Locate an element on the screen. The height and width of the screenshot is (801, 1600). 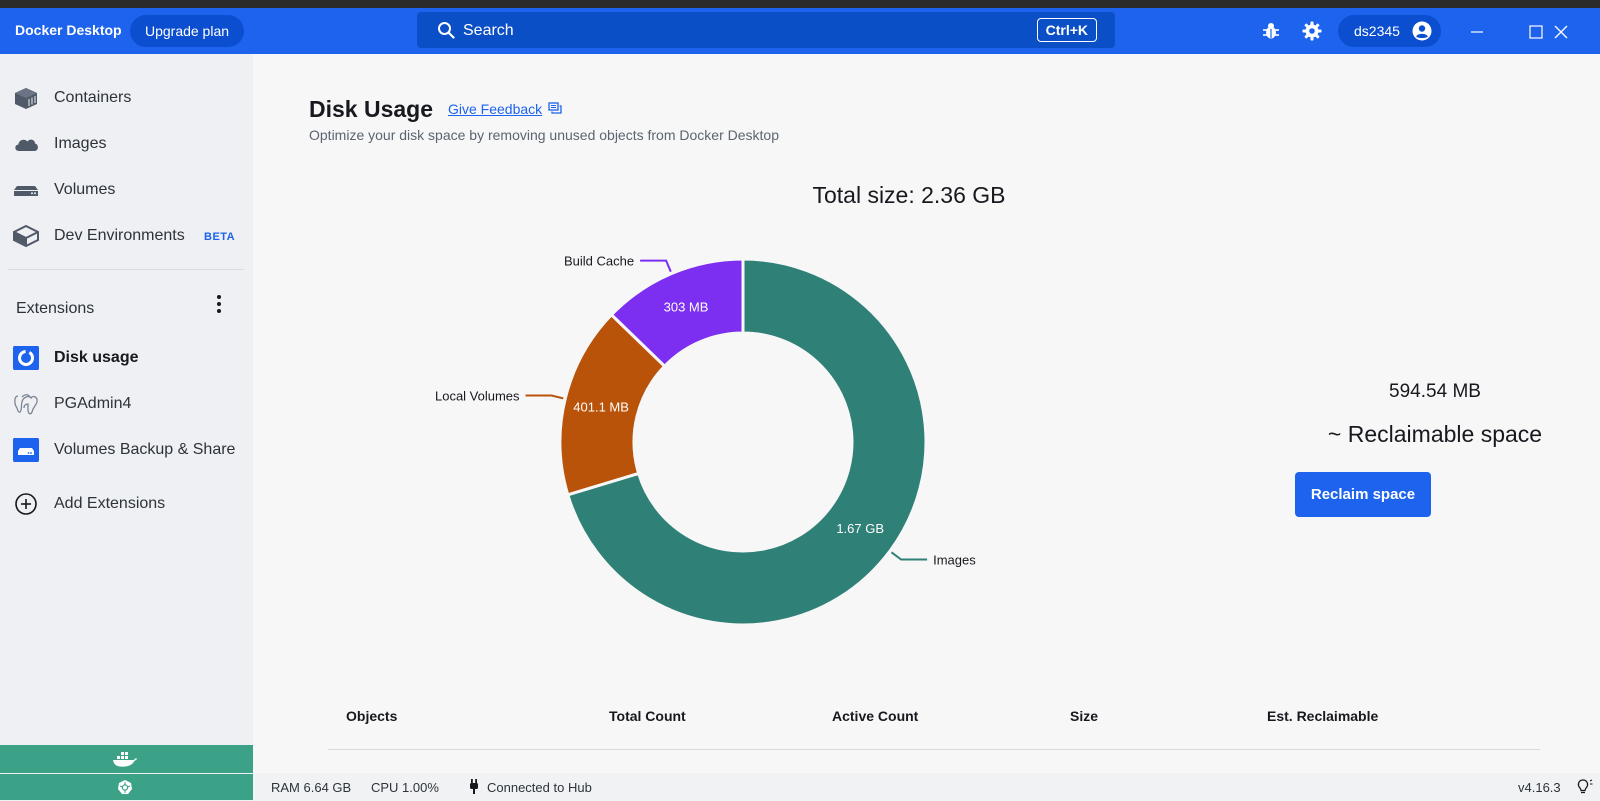
gear-icon is located at coordinates (1312, 31).